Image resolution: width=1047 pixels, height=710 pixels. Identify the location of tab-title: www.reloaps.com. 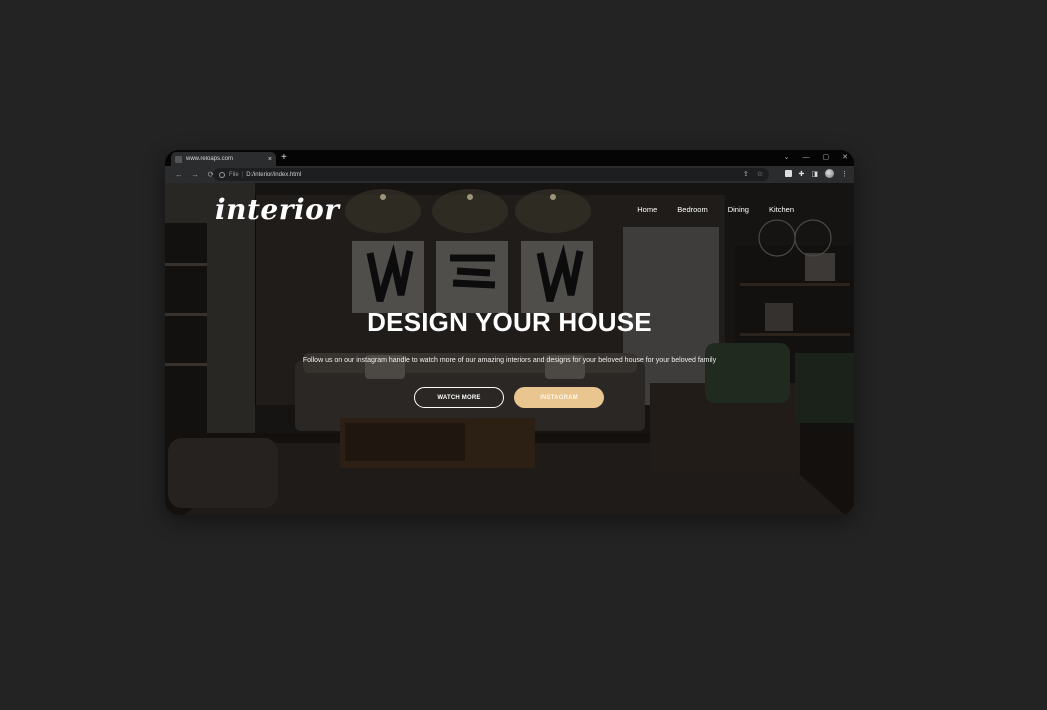
(210, 159).